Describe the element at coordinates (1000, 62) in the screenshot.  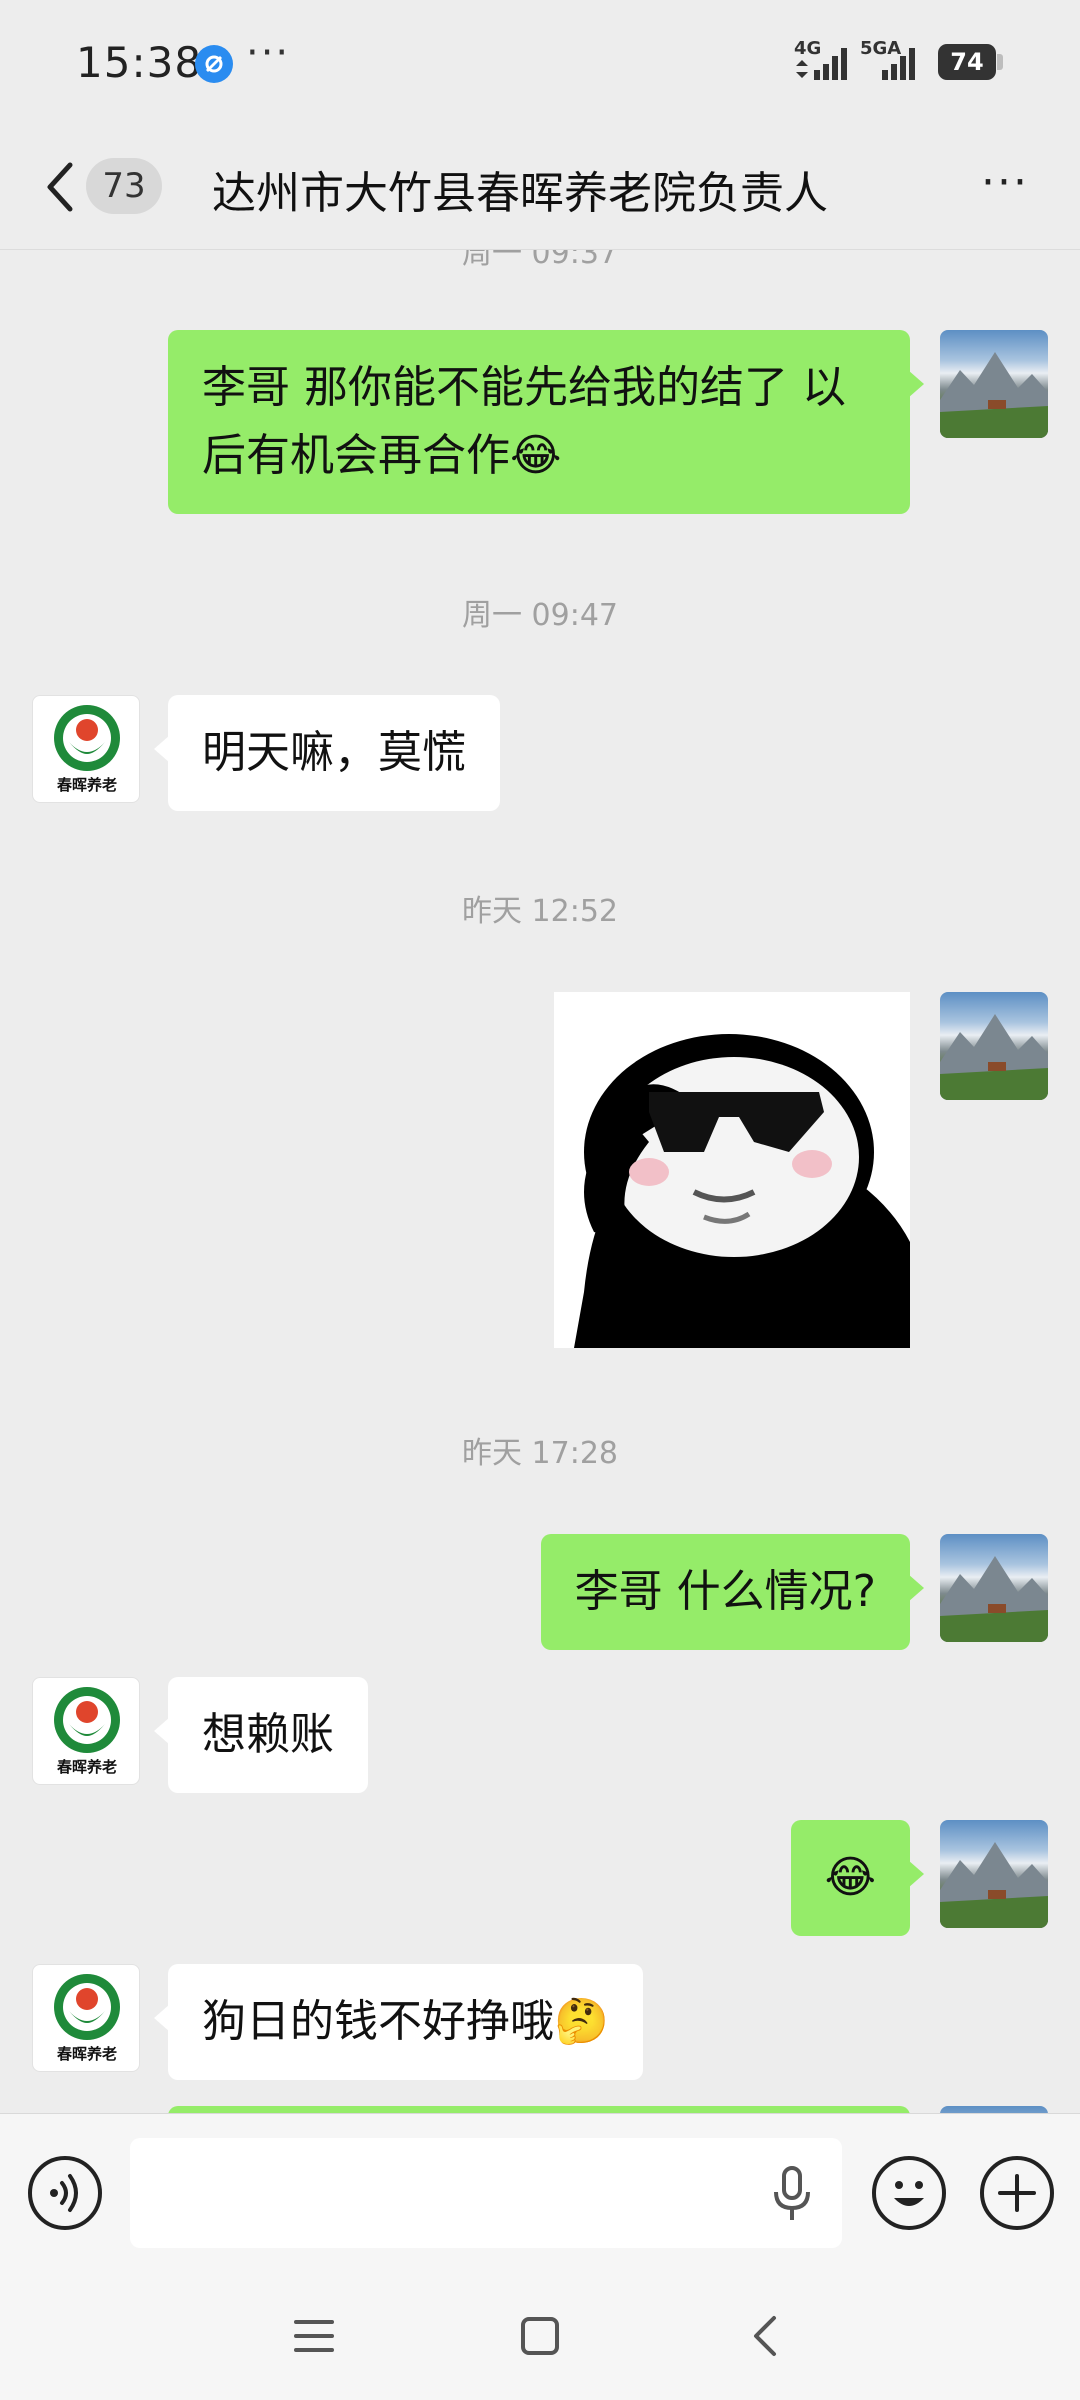
I see `battery-tip` at that location.